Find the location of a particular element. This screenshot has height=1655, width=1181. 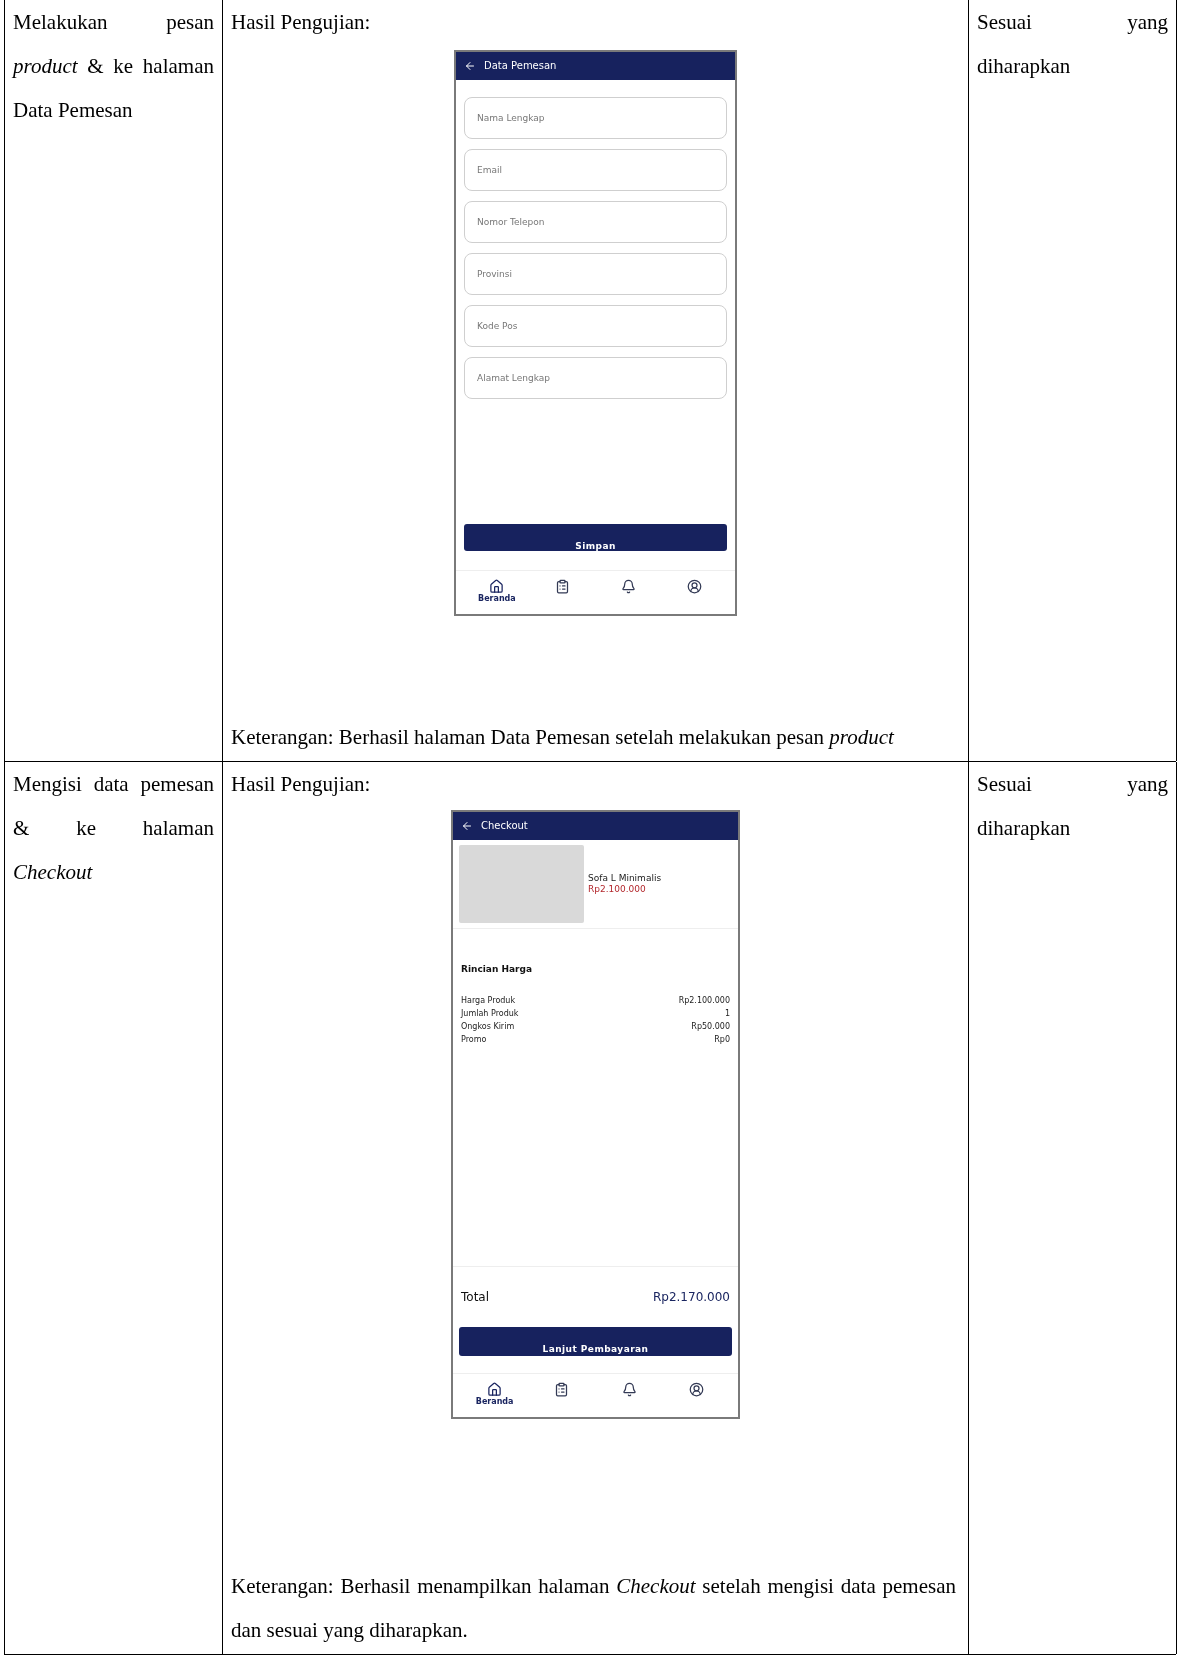

payment-button: Lanjut Pembayaran is located at coordinates (595, 1341).